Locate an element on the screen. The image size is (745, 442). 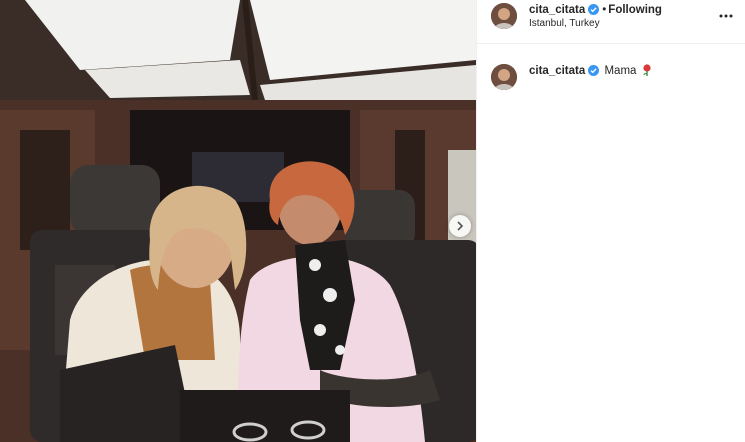
header-row: cita_citata • Following is located at coordinates (595, 10).